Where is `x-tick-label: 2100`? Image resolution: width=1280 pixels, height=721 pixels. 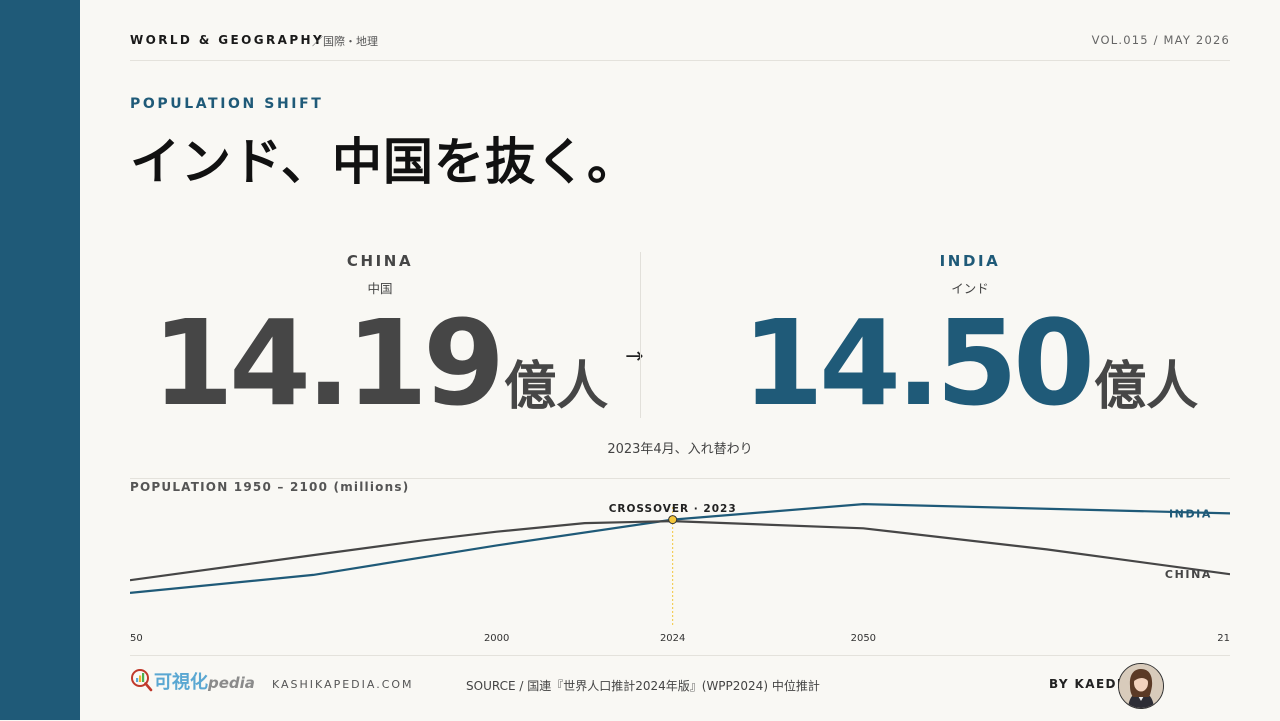 x-tick-label: 2100 is located at coordinates (1223, 638).